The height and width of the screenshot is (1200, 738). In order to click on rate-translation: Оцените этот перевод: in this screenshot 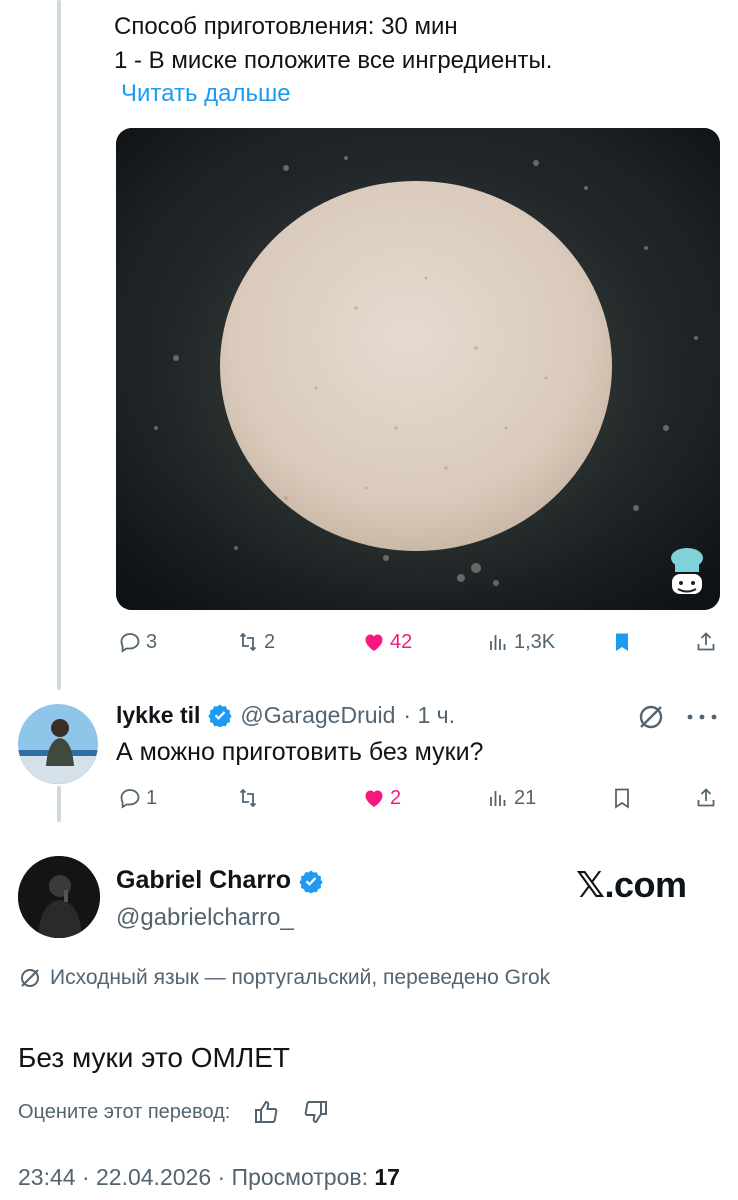, I will do `click(174, 1112)`.